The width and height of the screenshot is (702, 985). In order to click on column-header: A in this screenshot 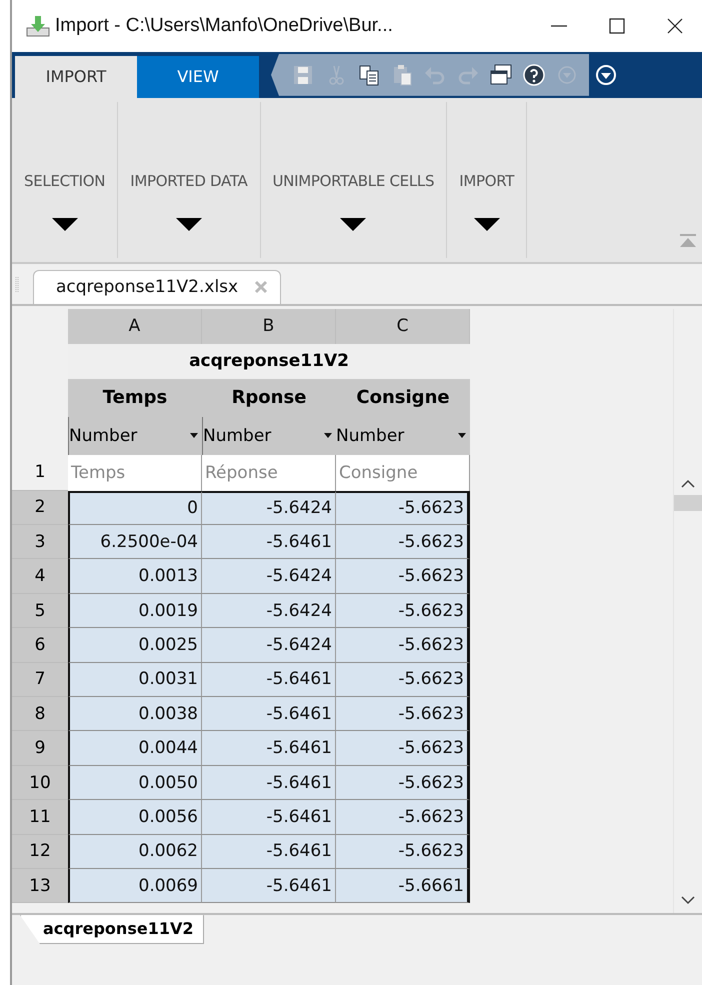, I will do `click(135, 326)`.